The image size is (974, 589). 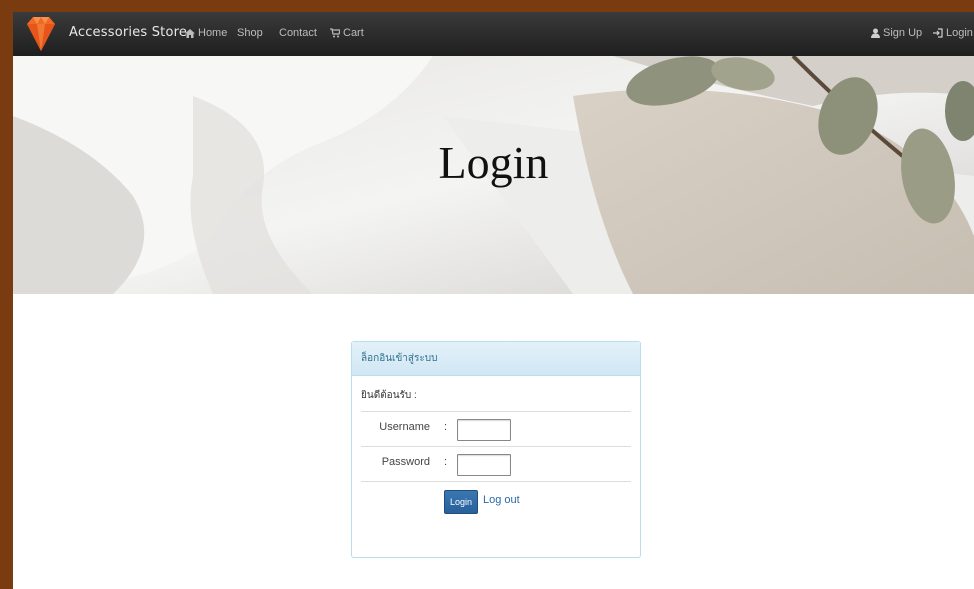 I want to click on nav-login: Login, so click(x=953, y=33).